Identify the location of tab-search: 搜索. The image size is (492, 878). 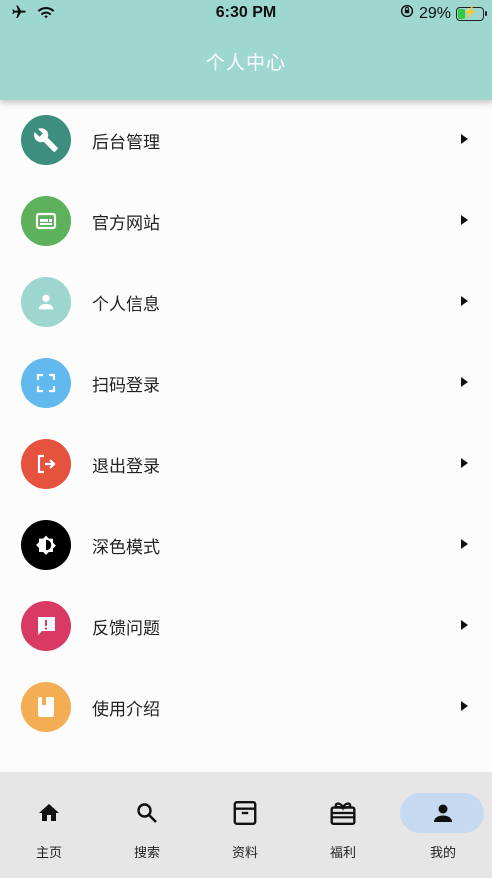
(147, 825).